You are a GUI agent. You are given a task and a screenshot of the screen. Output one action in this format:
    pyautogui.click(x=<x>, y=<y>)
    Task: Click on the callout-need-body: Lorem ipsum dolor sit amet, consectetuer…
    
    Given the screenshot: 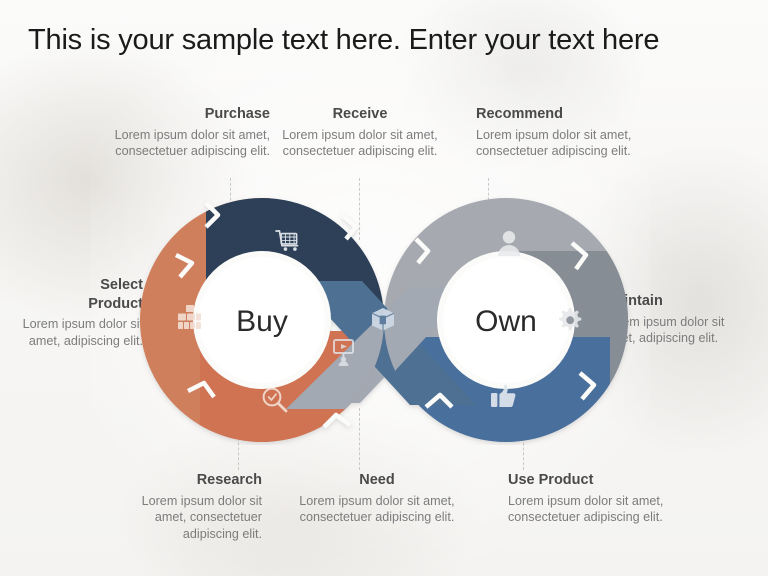 What is the action you would take?
    pyautogui.click(x=377, y=509)
    